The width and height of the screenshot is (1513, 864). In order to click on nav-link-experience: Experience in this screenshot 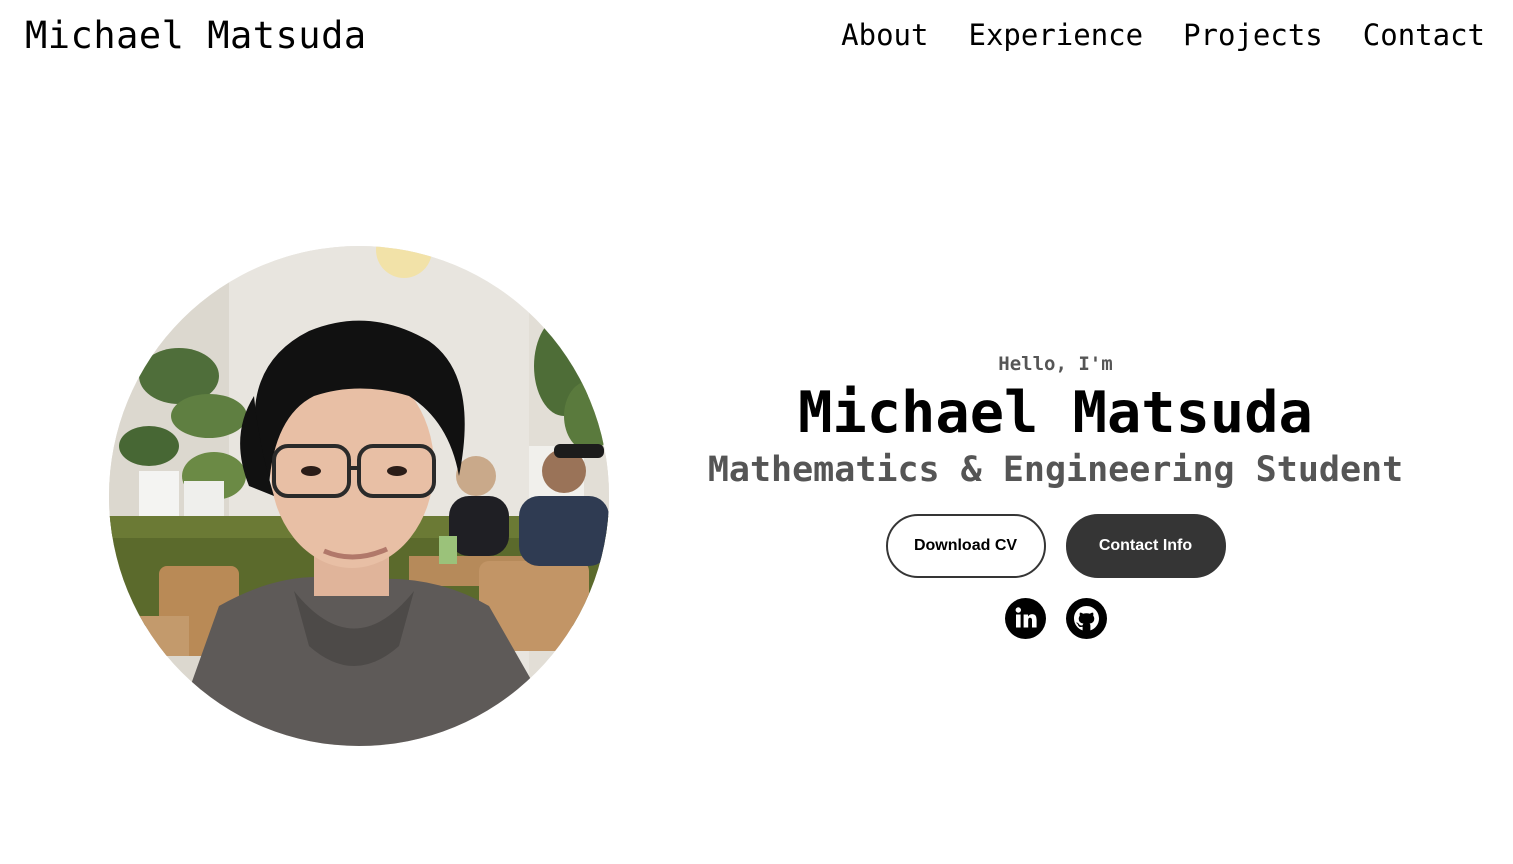, I will do `click(1055, 35)`.